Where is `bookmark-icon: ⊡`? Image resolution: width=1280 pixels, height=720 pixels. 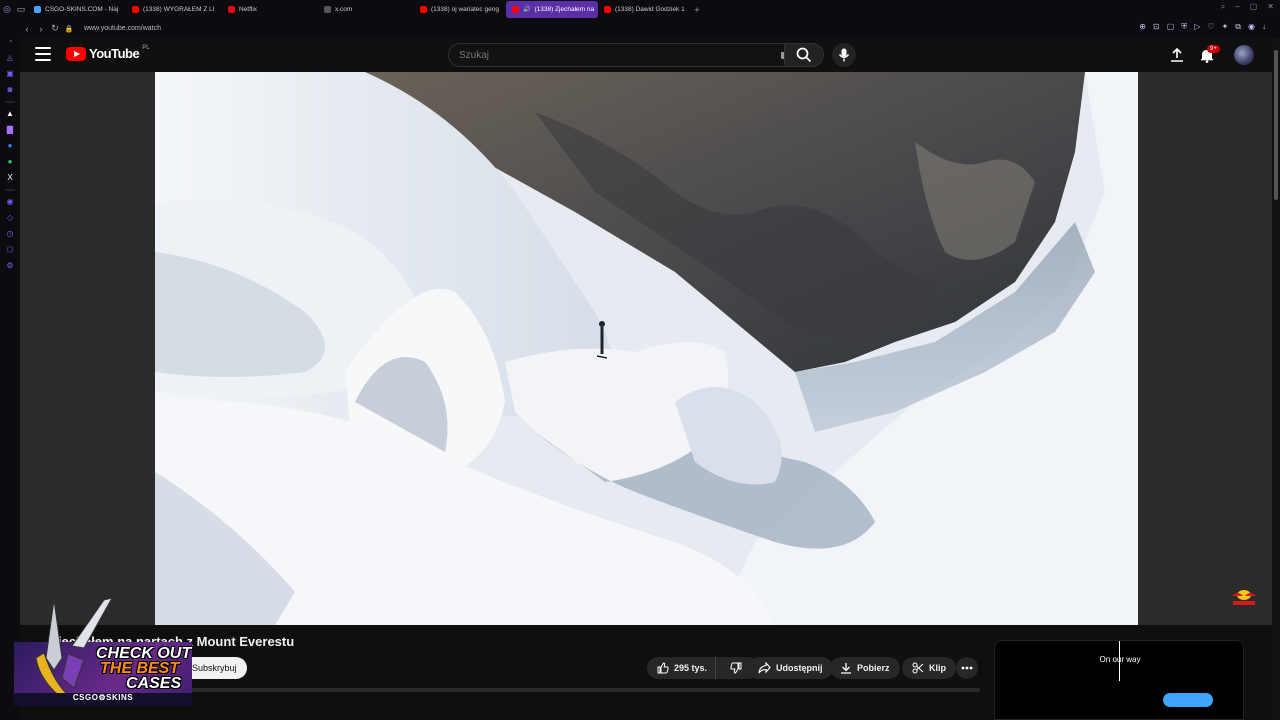
bookmark-icon: ⊡ is located at coordinates (1156, 27).